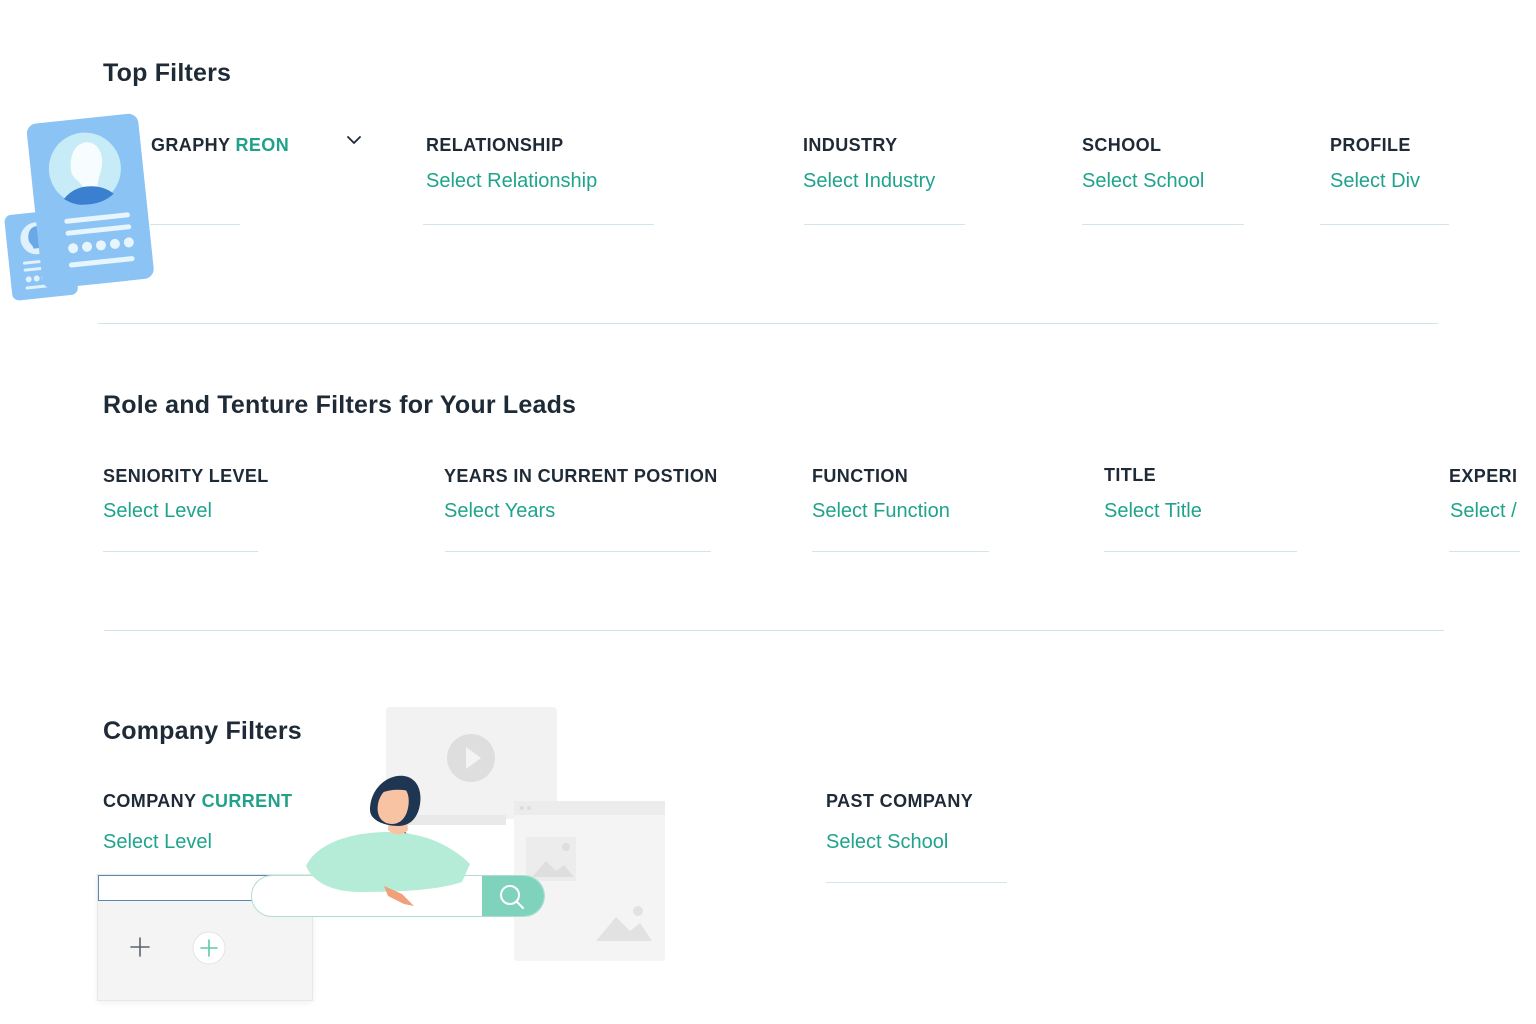 The image size is (1536, 1024). I want to click on company-filters-title: Company Filters, so click(202, 731).